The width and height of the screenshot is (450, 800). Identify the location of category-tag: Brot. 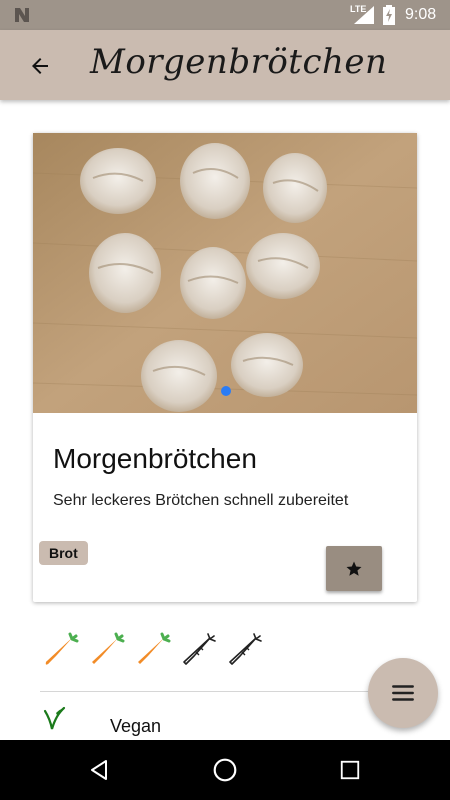
(63, 553).